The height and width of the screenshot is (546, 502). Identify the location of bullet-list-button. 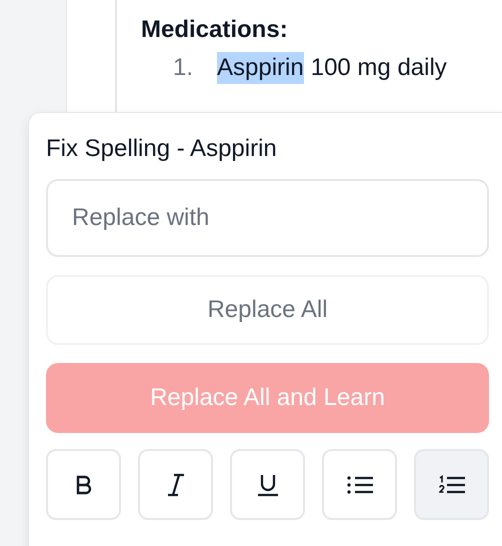
(359, 484).